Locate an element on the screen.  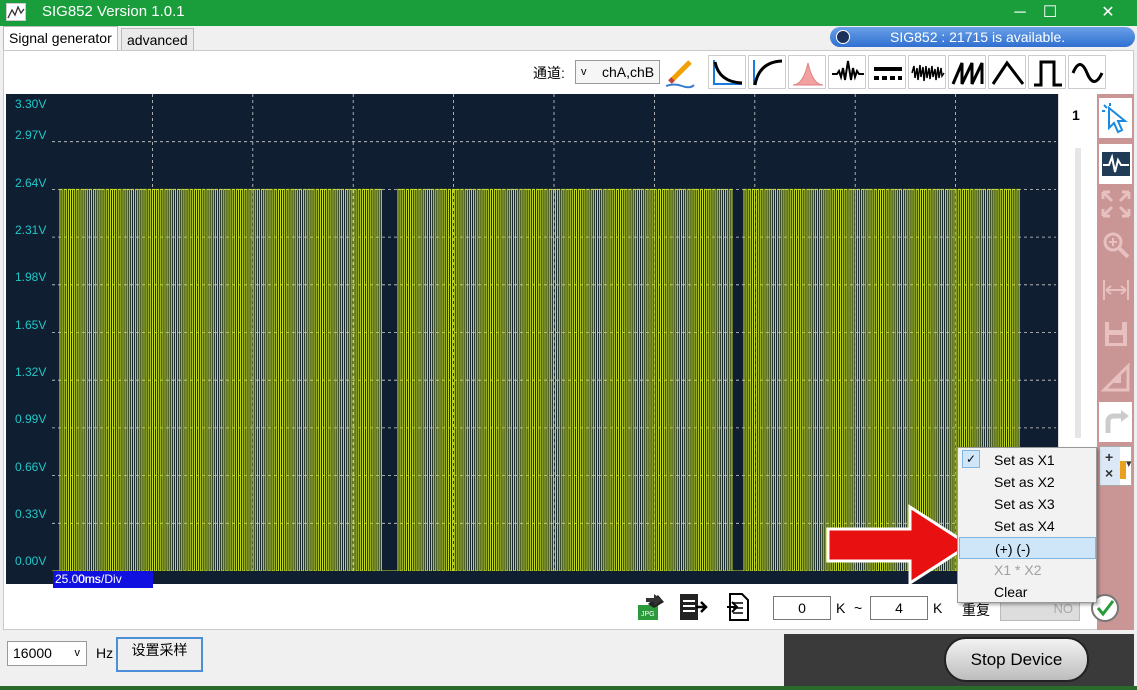
tab-signal-generator: Signal generator is located at coordinates (60, 38).